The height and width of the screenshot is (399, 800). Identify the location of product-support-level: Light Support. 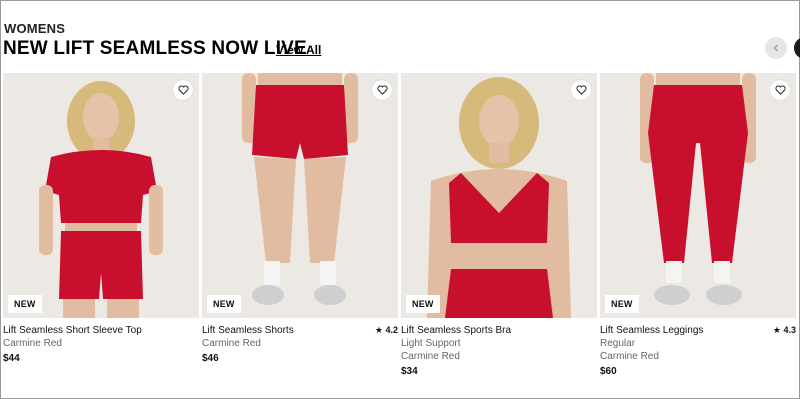
(431, 343).